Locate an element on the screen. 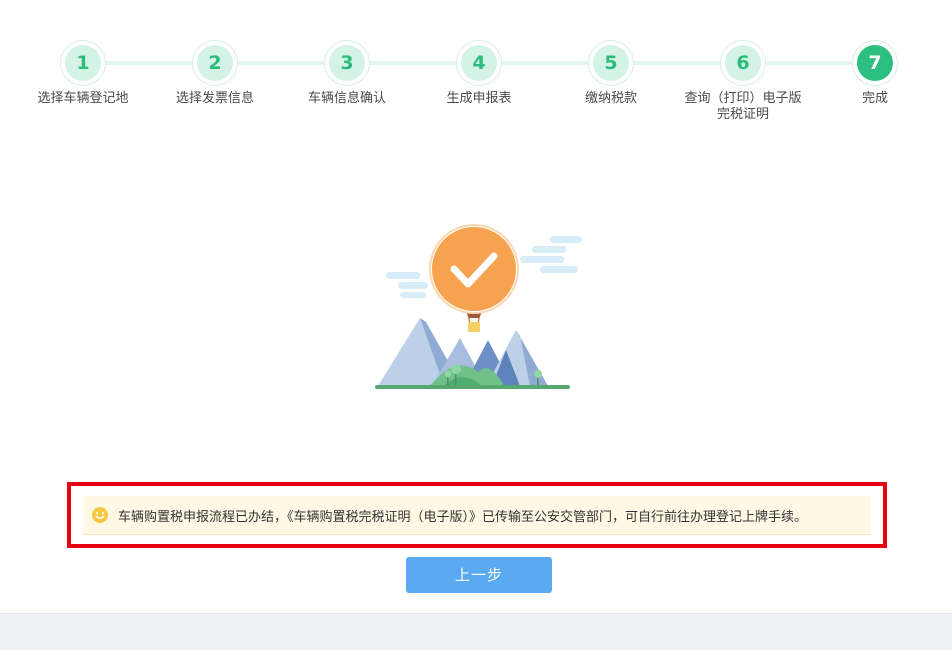 Image resolution: width=952 pixels, height=650 pixels. step-4-ring: 4 is located at coordinates (479, 63).